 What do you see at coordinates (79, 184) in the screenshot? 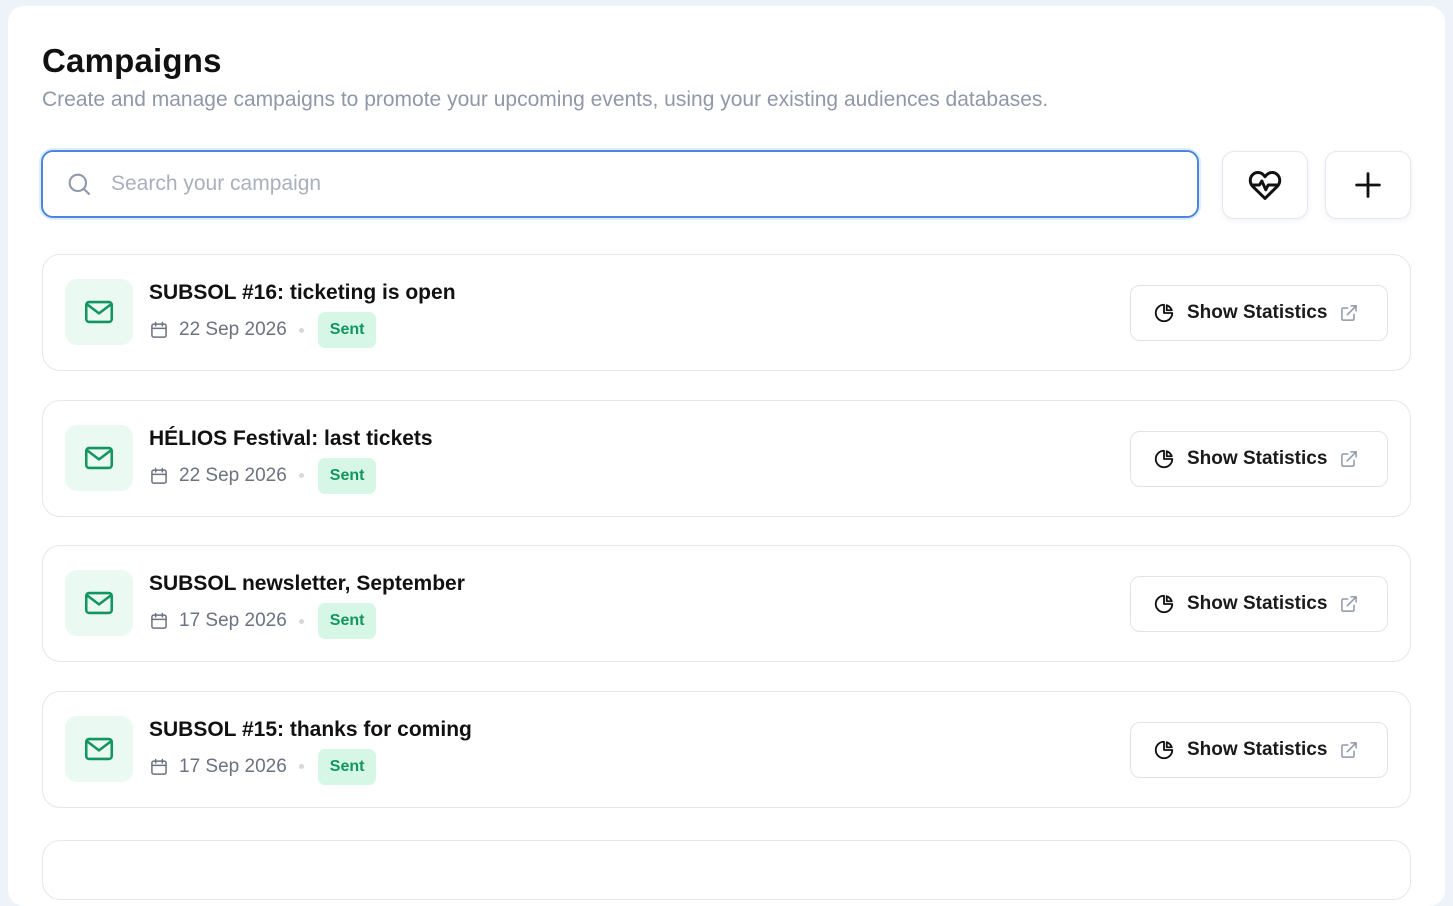
I see `search-icon` at bounding box center [79, 184].